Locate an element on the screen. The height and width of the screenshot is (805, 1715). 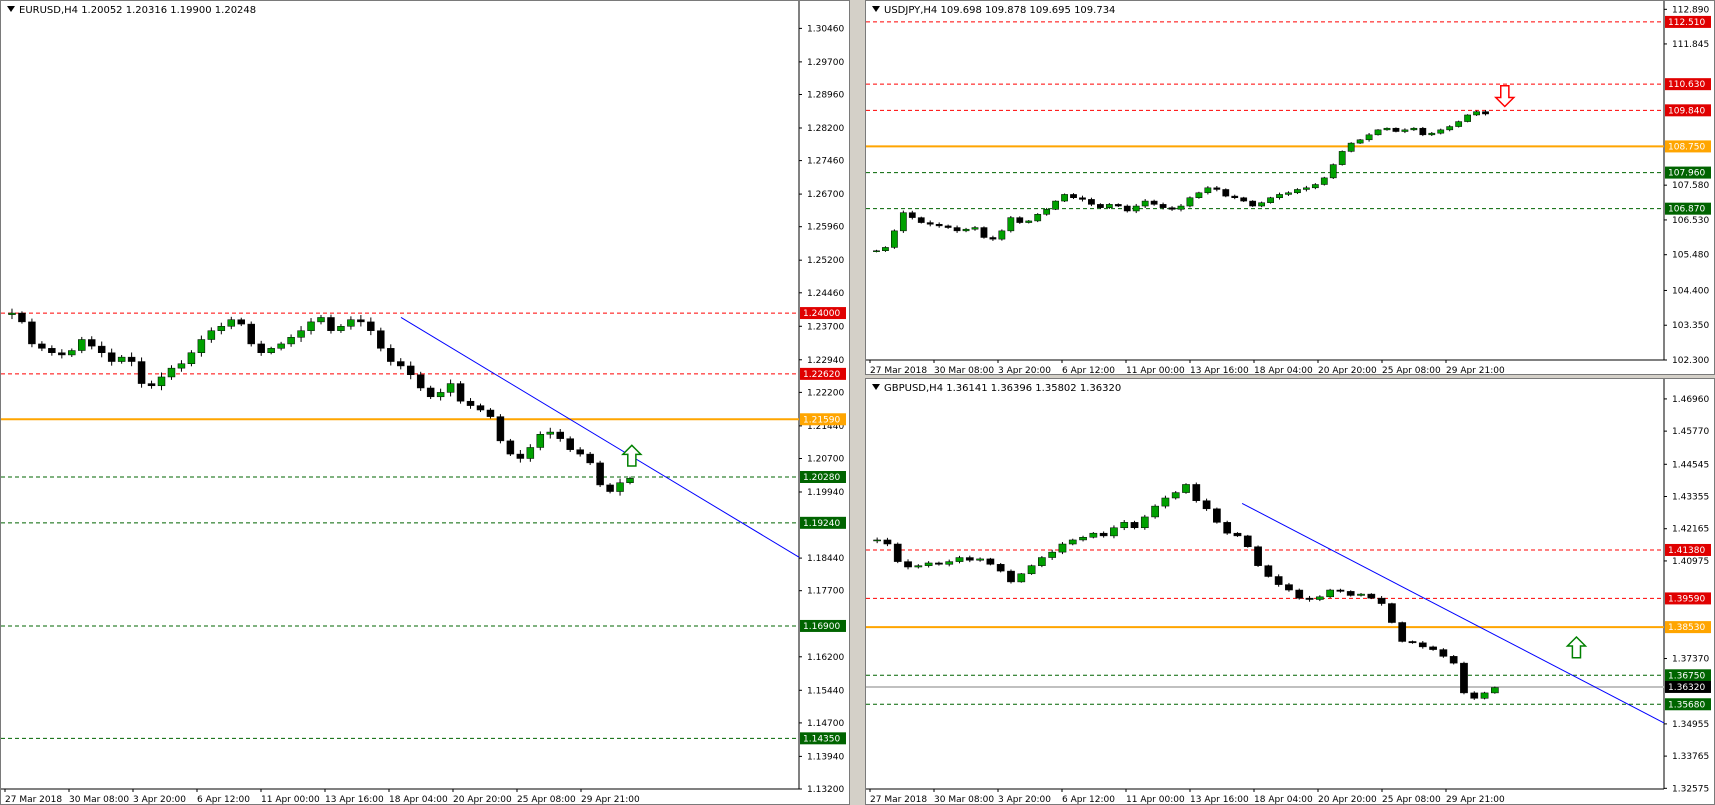
x-tick-label: 20 Apr 20:00 is located at coordinates (482, 800).